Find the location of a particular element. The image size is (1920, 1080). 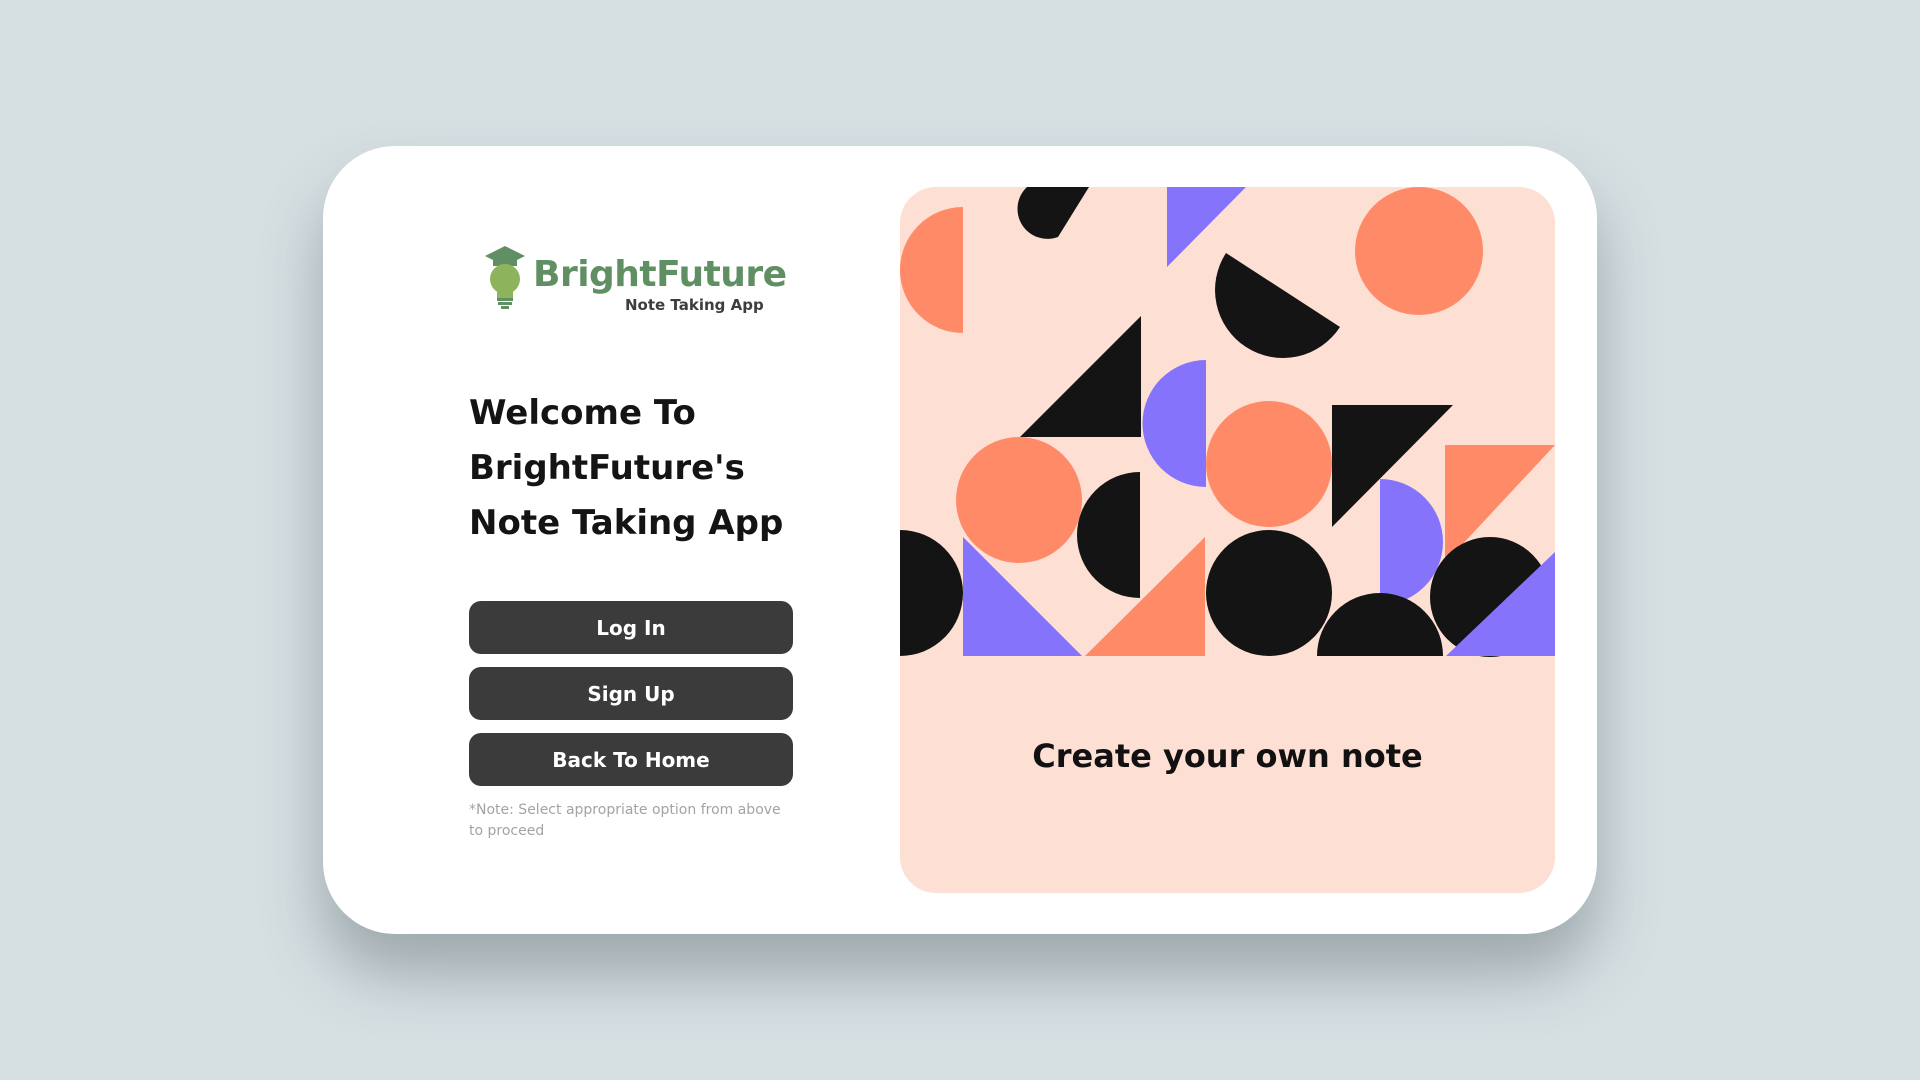

signup-button: Sign Up is located at coordinates (631, 693).